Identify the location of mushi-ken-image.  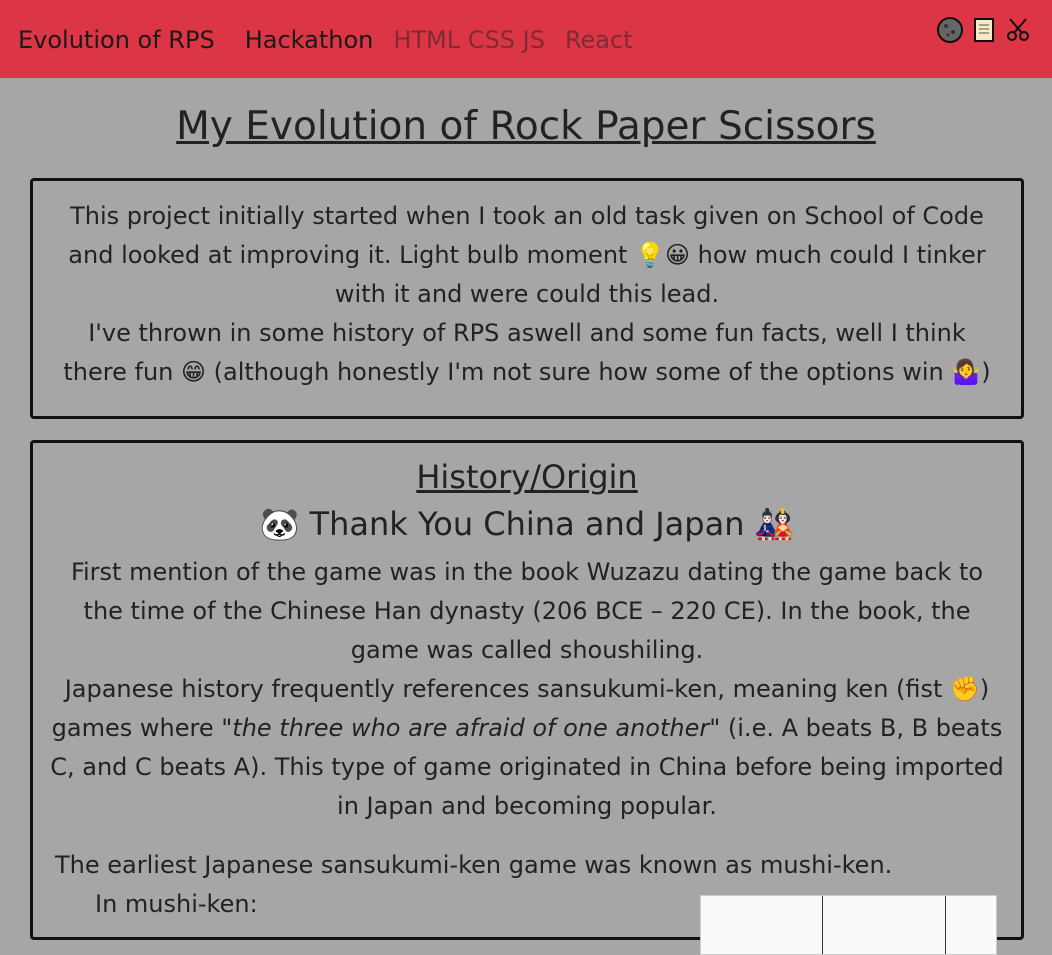
(848, 925).